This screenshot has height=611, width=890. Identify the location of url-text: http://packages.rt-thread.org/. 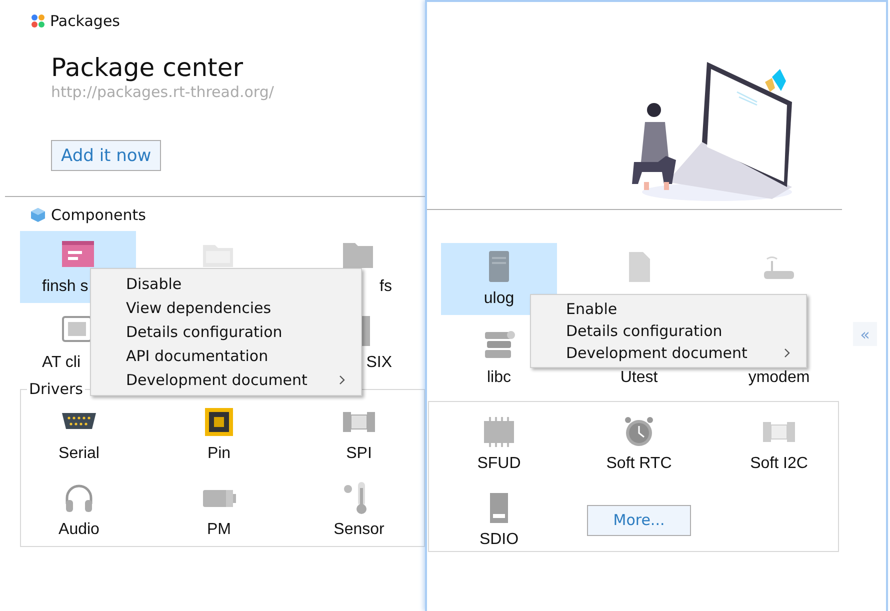
(163, 92).